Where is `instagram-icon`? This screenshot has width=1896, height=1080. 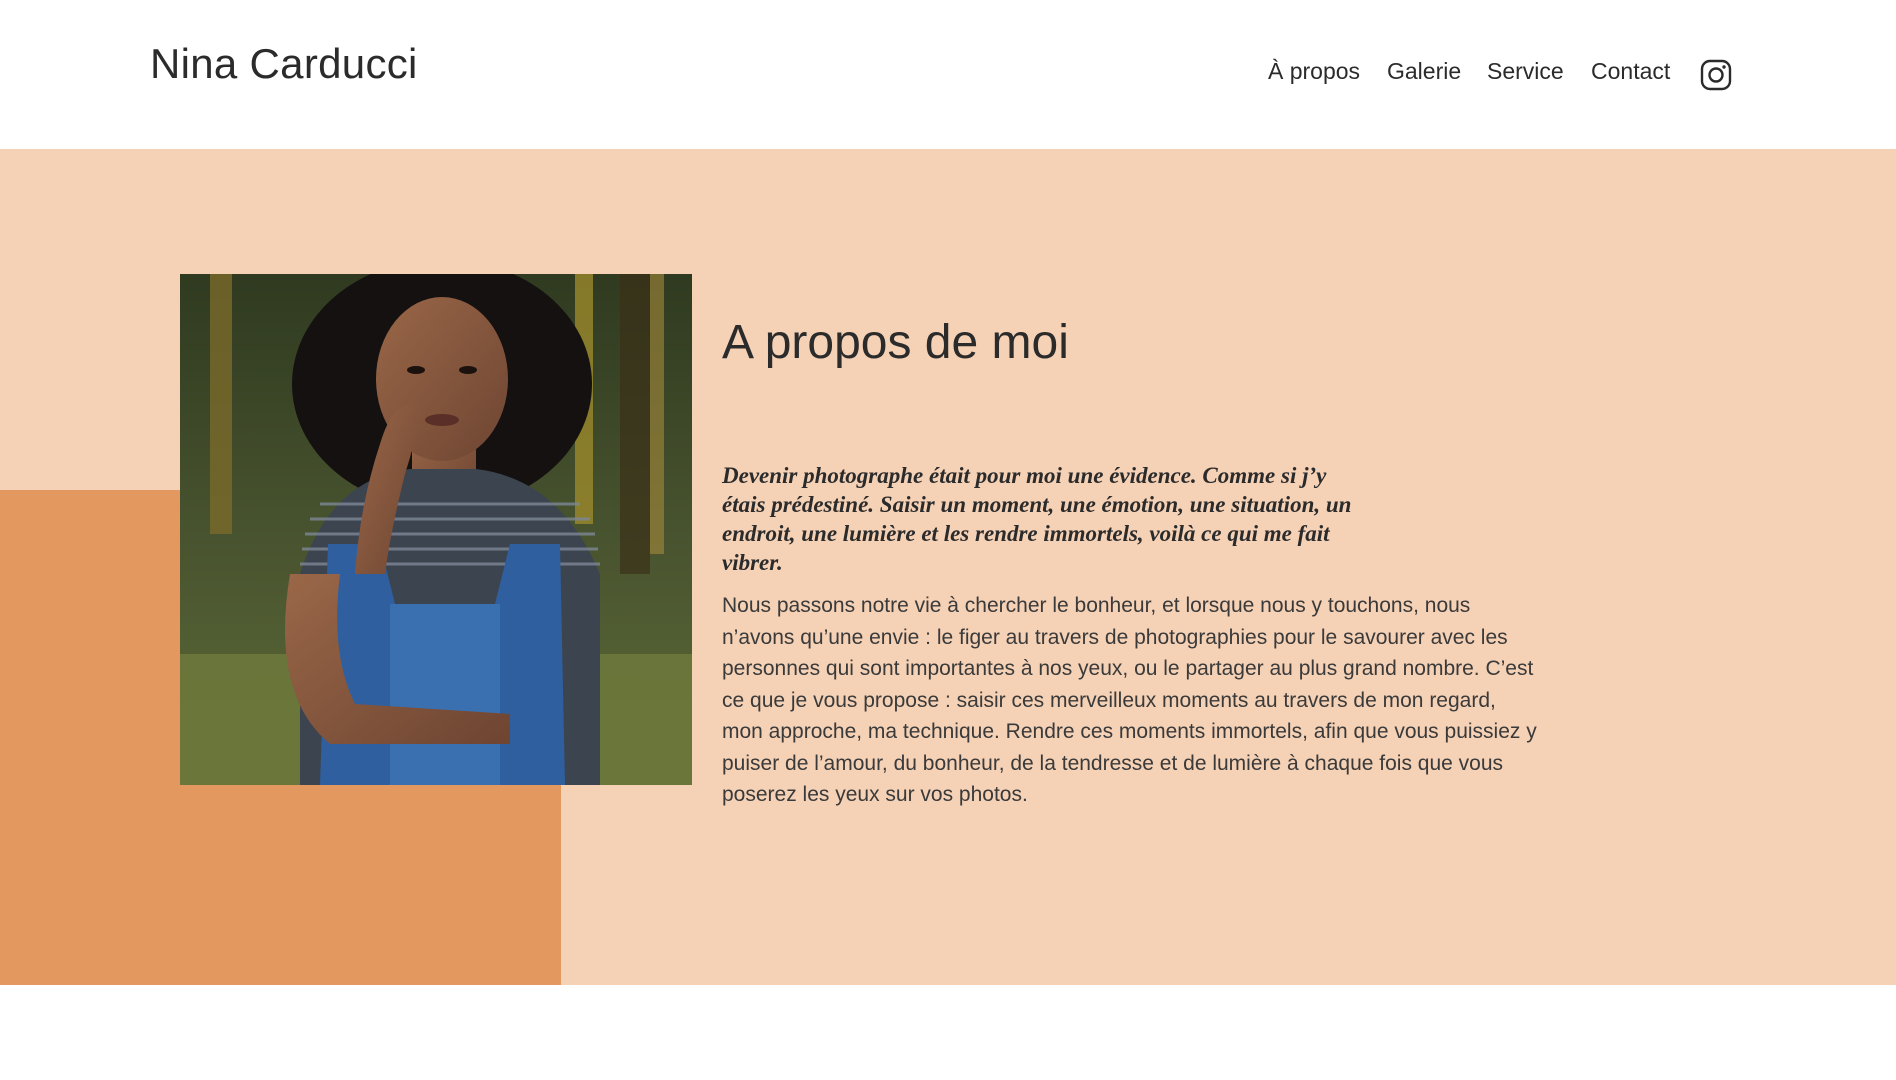 instagram-icon is located at coordinates (1716, 75).